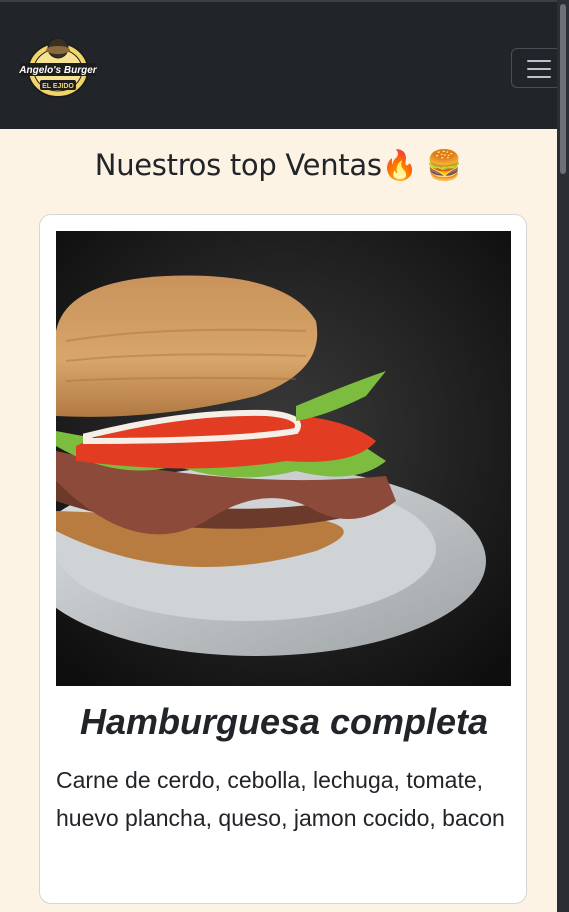  I want to click on scrollbar, so click(563, 456).